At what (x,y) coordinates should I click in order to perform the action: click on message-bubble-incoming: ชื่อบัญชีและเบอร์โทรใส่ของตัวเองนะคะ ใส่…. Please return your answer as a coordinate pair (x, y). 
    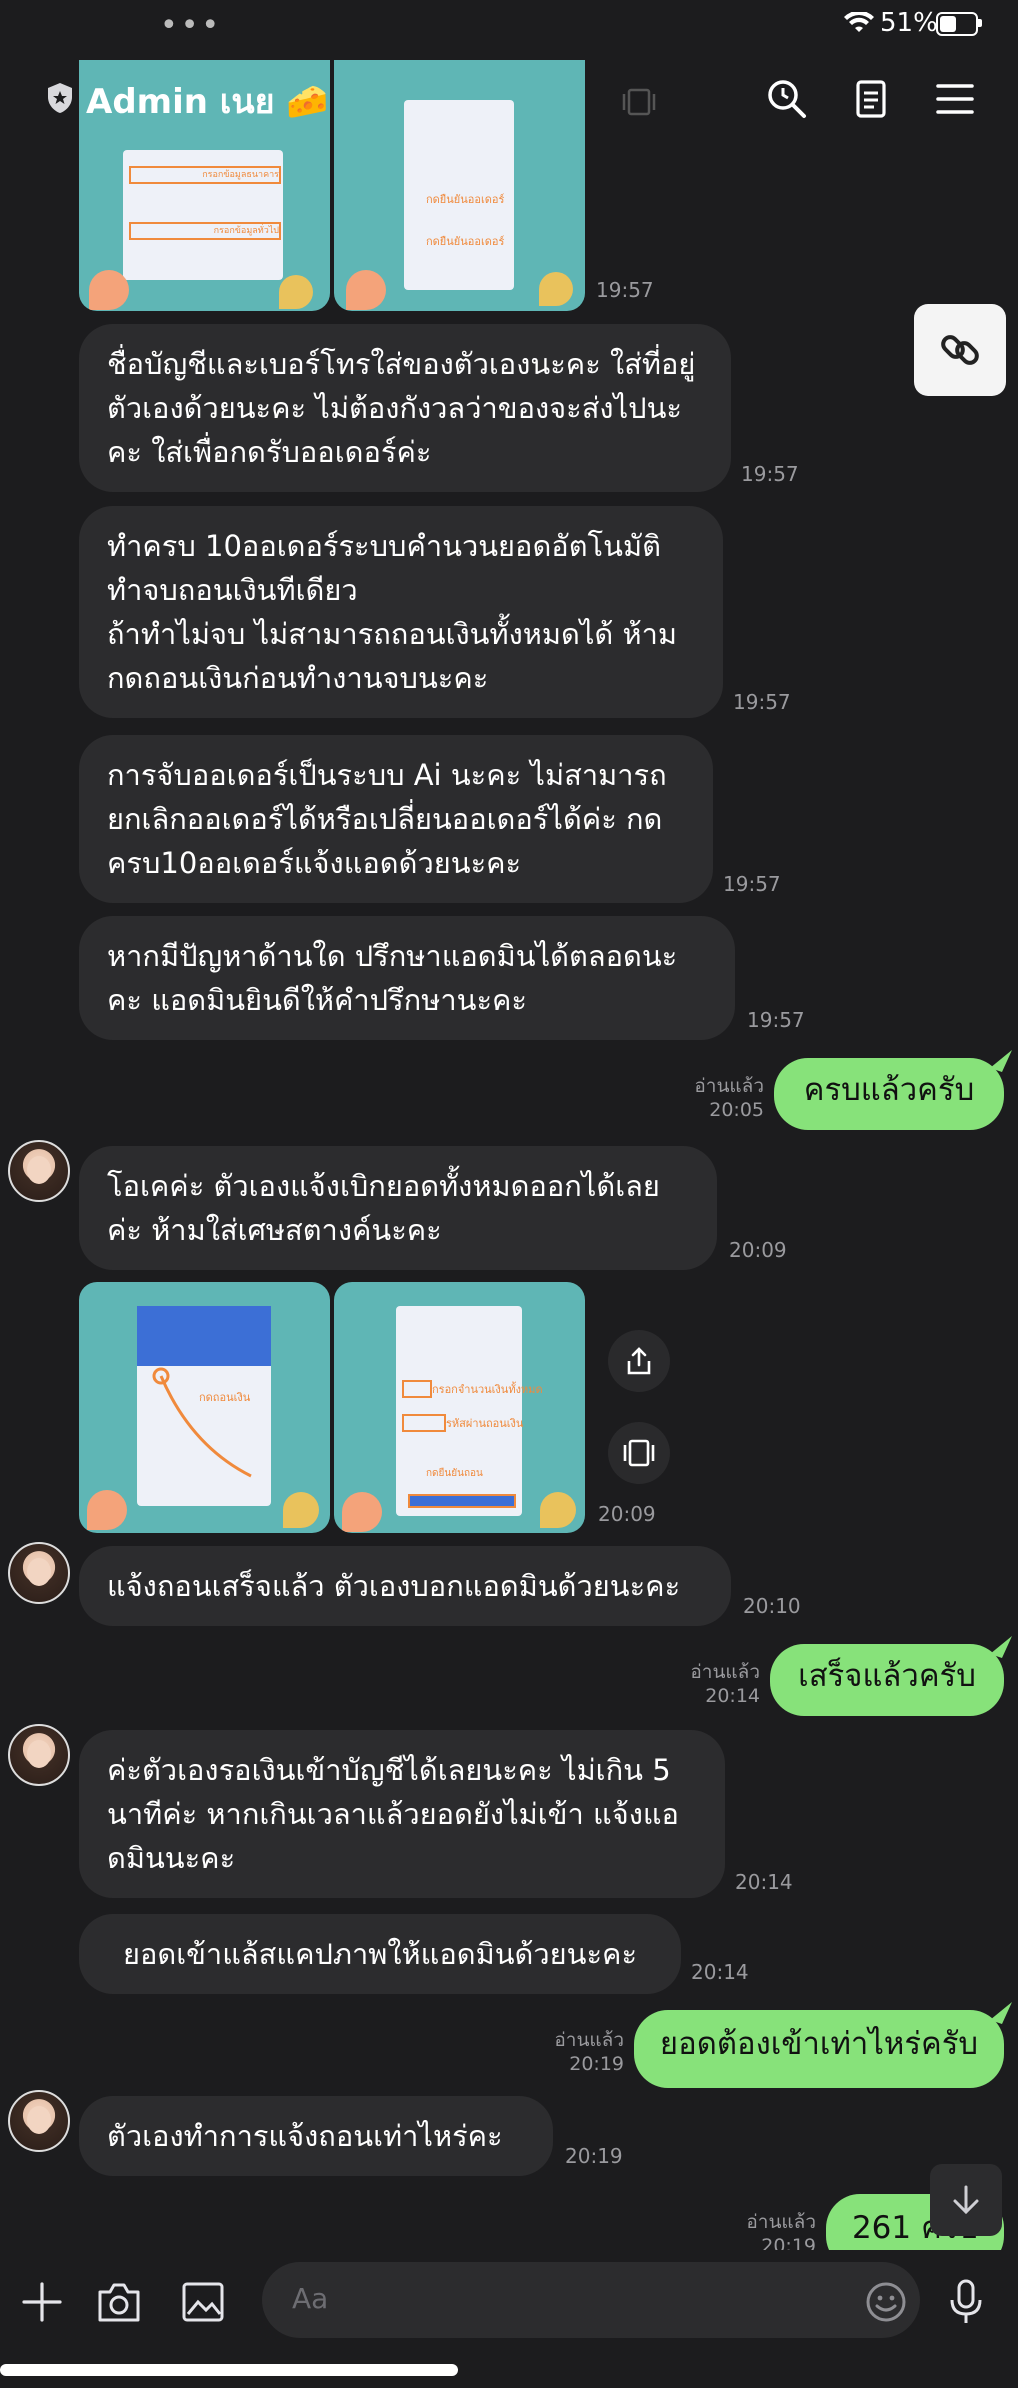
    Looking at the image, I should click on (405, 408).